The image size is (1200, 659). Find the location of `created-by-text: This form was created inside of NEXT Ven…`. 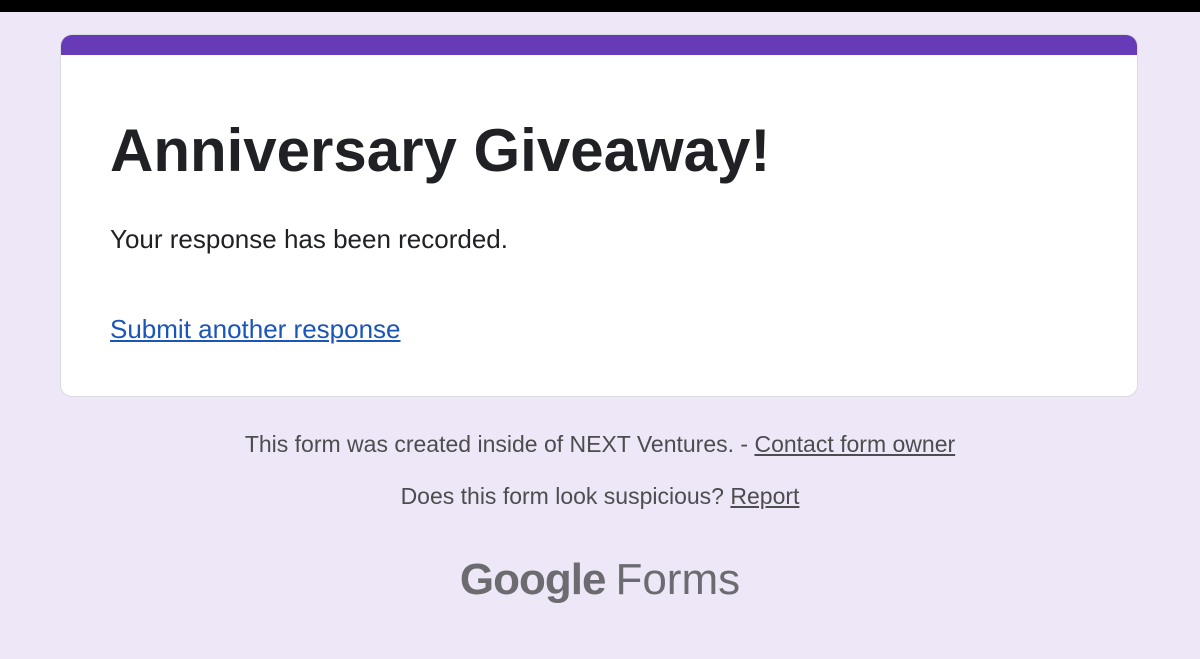

created-by-text: This form was created inside of NEXT Ven… is located at coordinates (499, 444).